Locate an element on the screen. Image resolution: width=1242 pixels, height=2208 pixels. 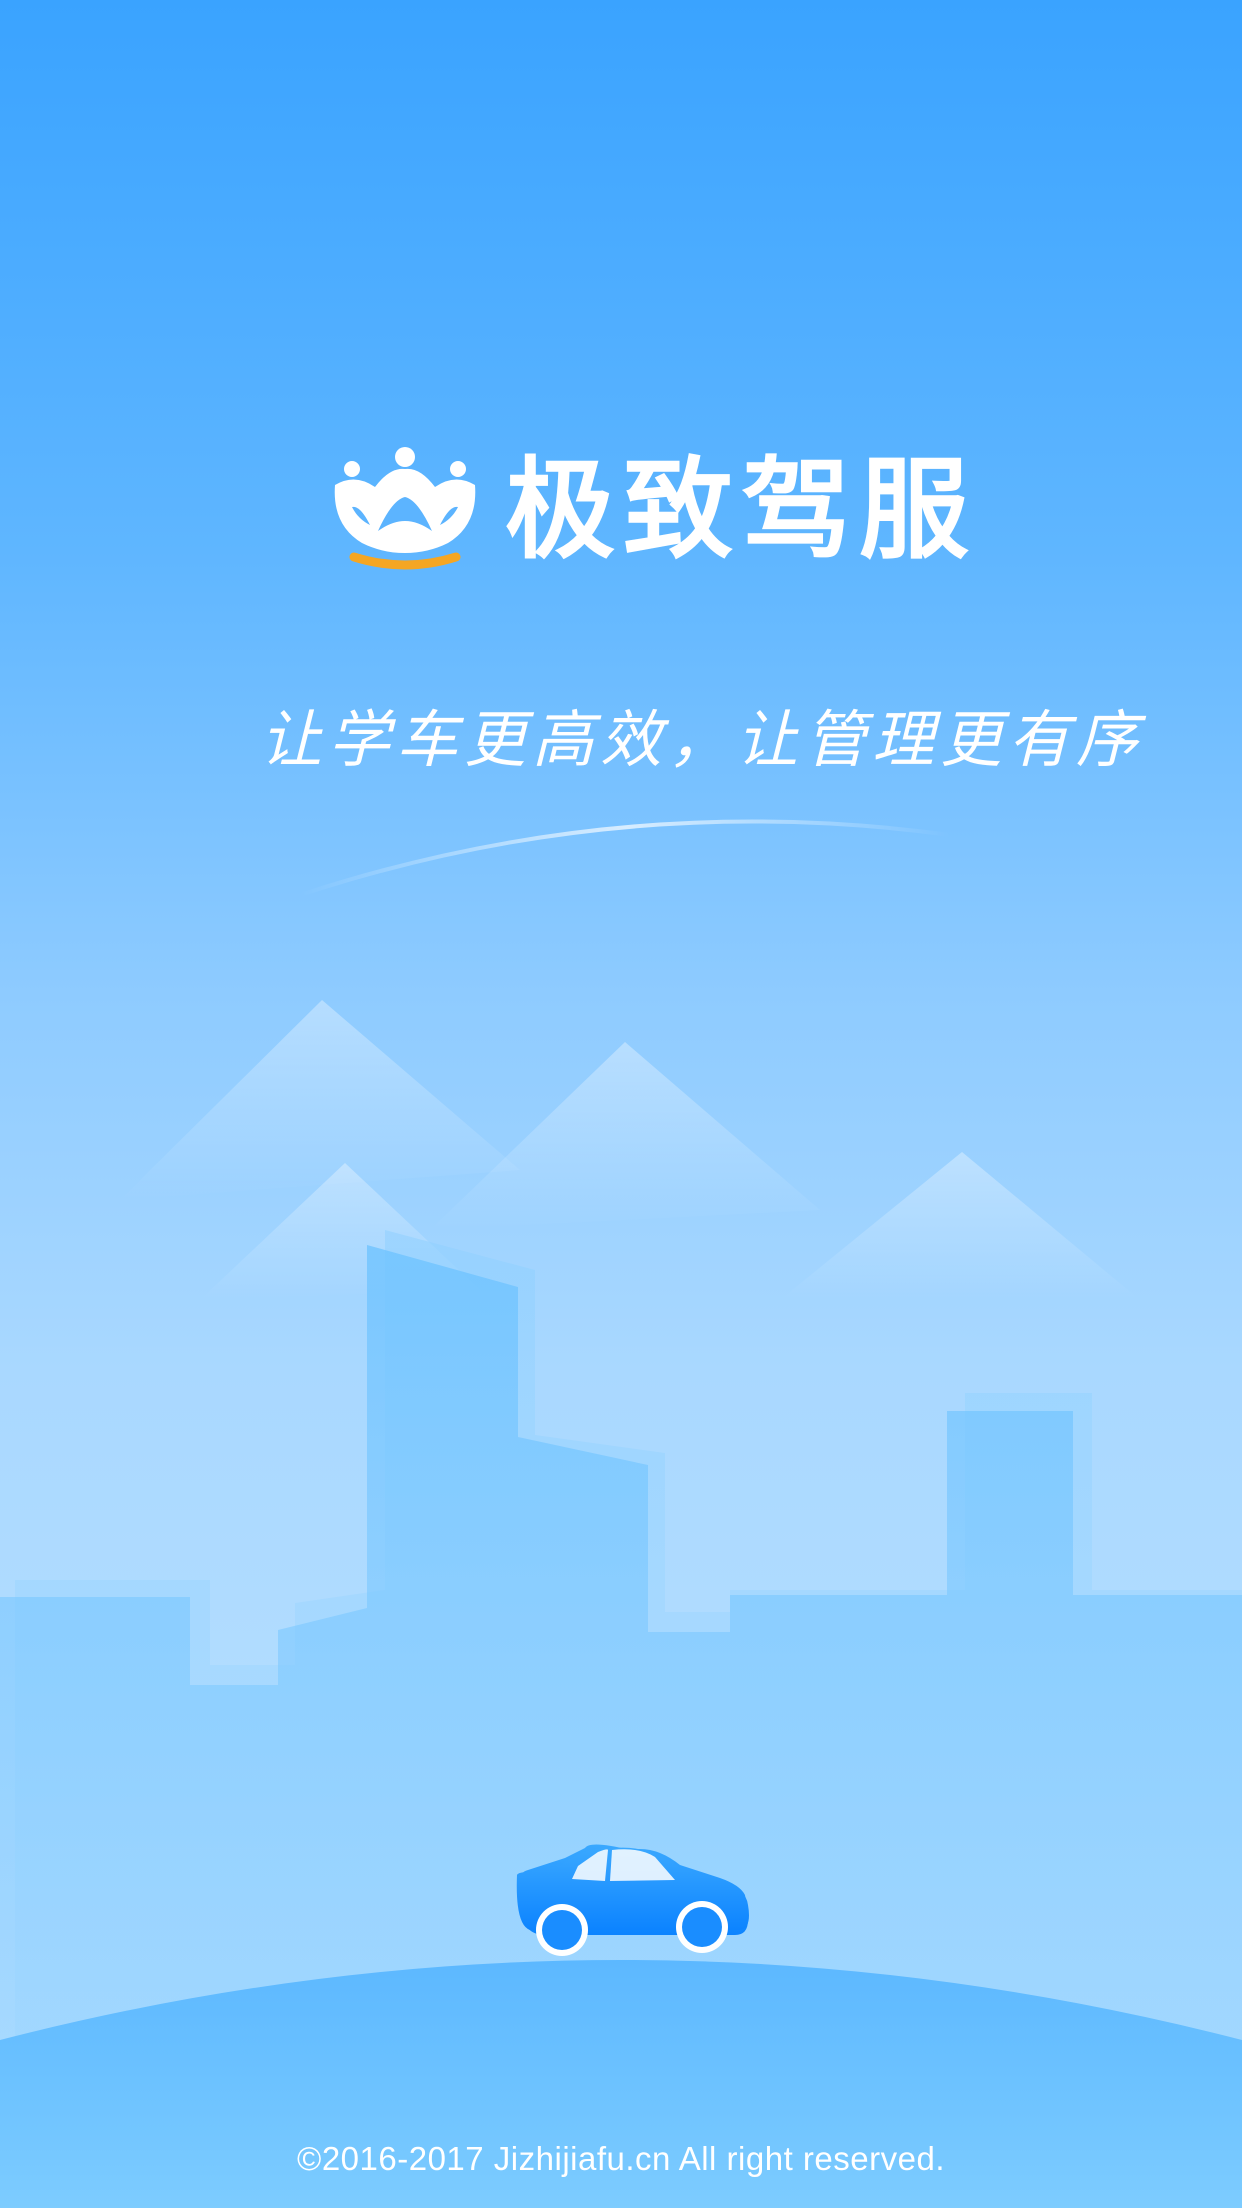
app-name: 极致驾服 is located at coordinates (741, 510).